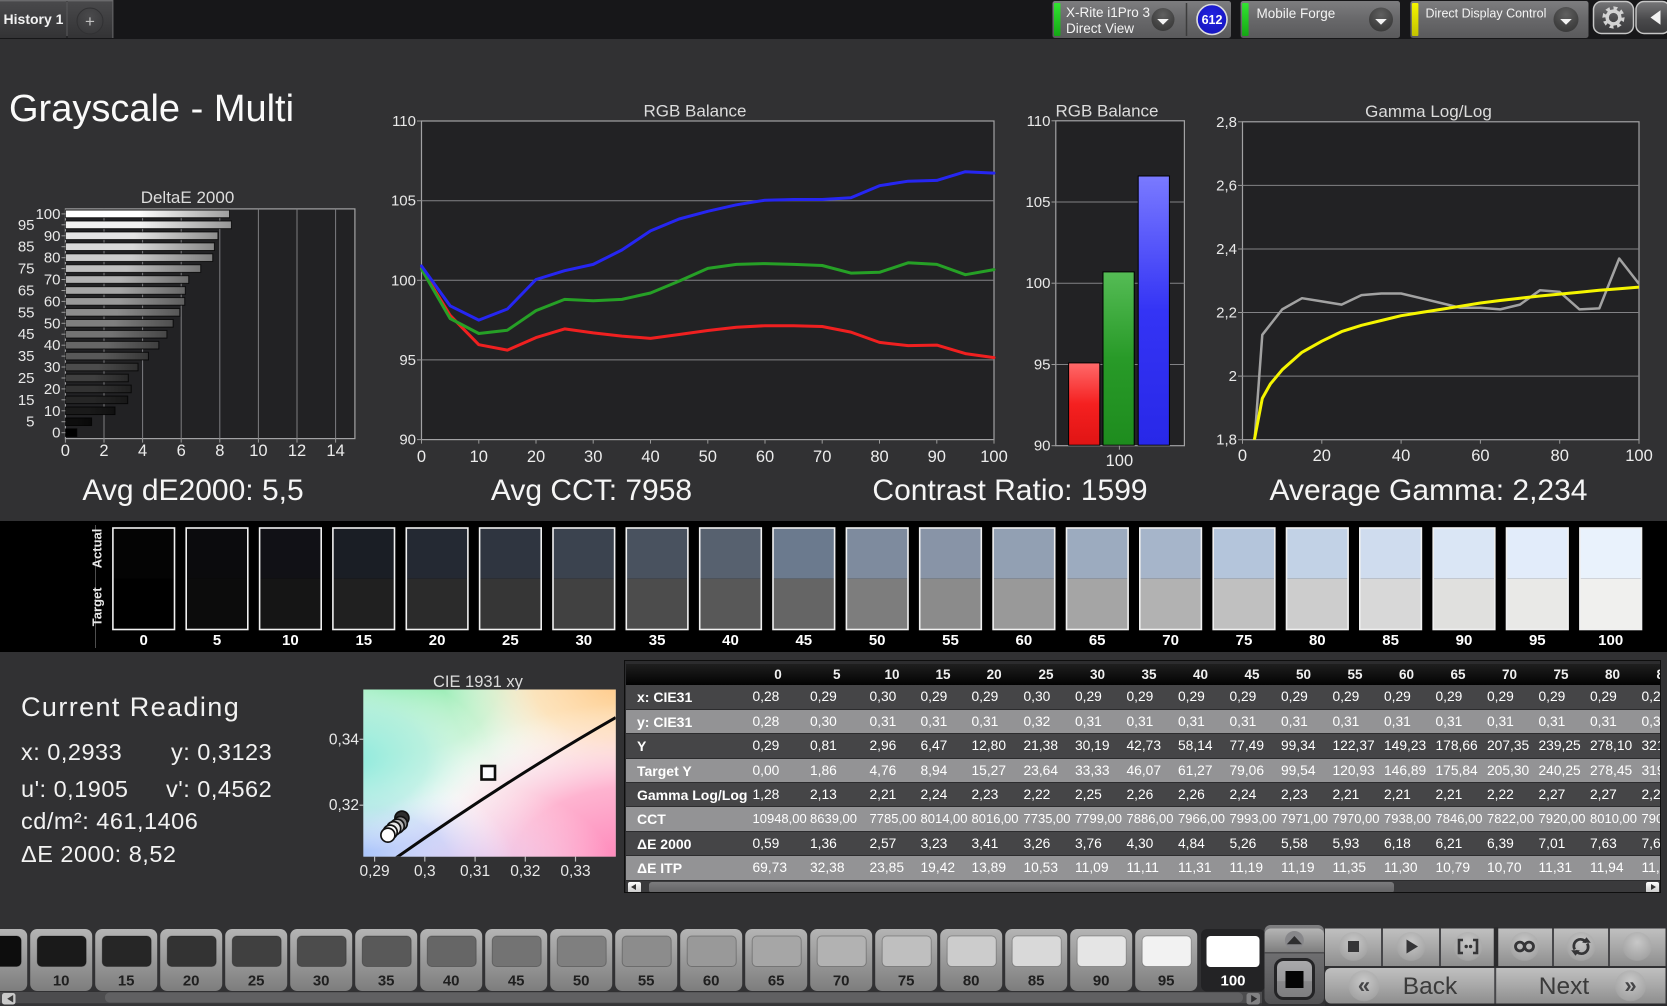  What do you see at coordinates (1226, 440) in the screenshot?
I see `svg-text: 1,8` at bounding box center [1226, 440].